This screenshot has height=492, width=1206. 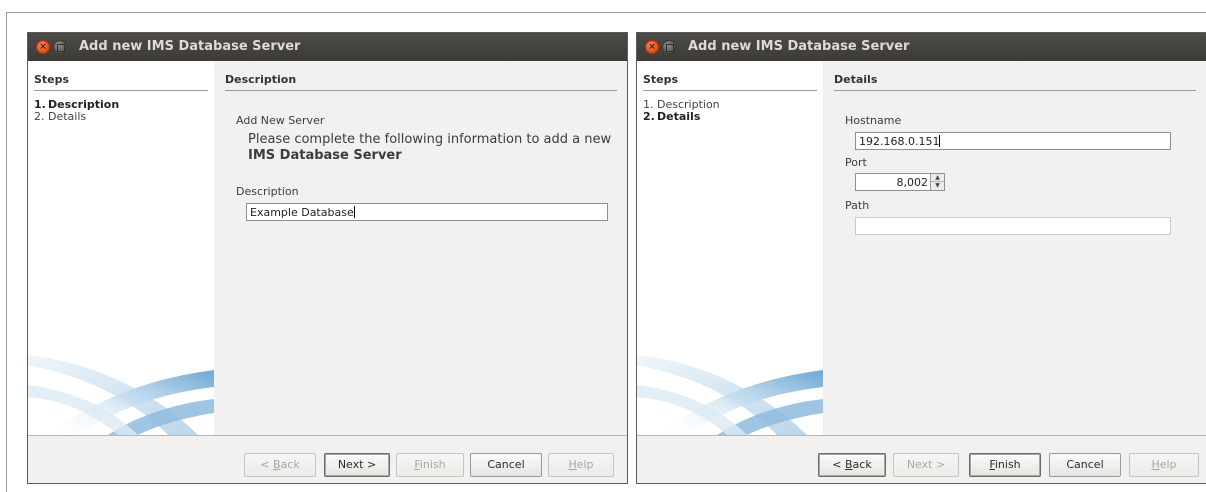 What do you see at coordinates (856, 162) in the screenshot?
I see `port-label: Port` at bounding box center [856, 162].